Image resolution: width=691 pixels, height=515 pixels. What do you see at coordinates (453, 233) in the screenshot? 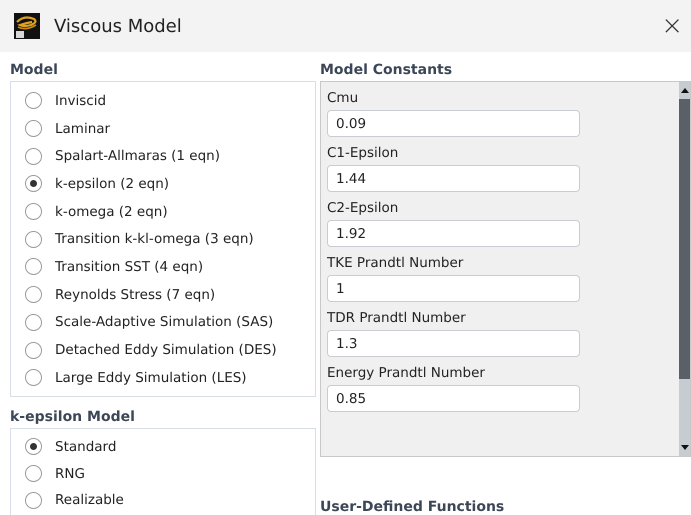
I see `input-field: 1.92` at bounding box center [453, 233].